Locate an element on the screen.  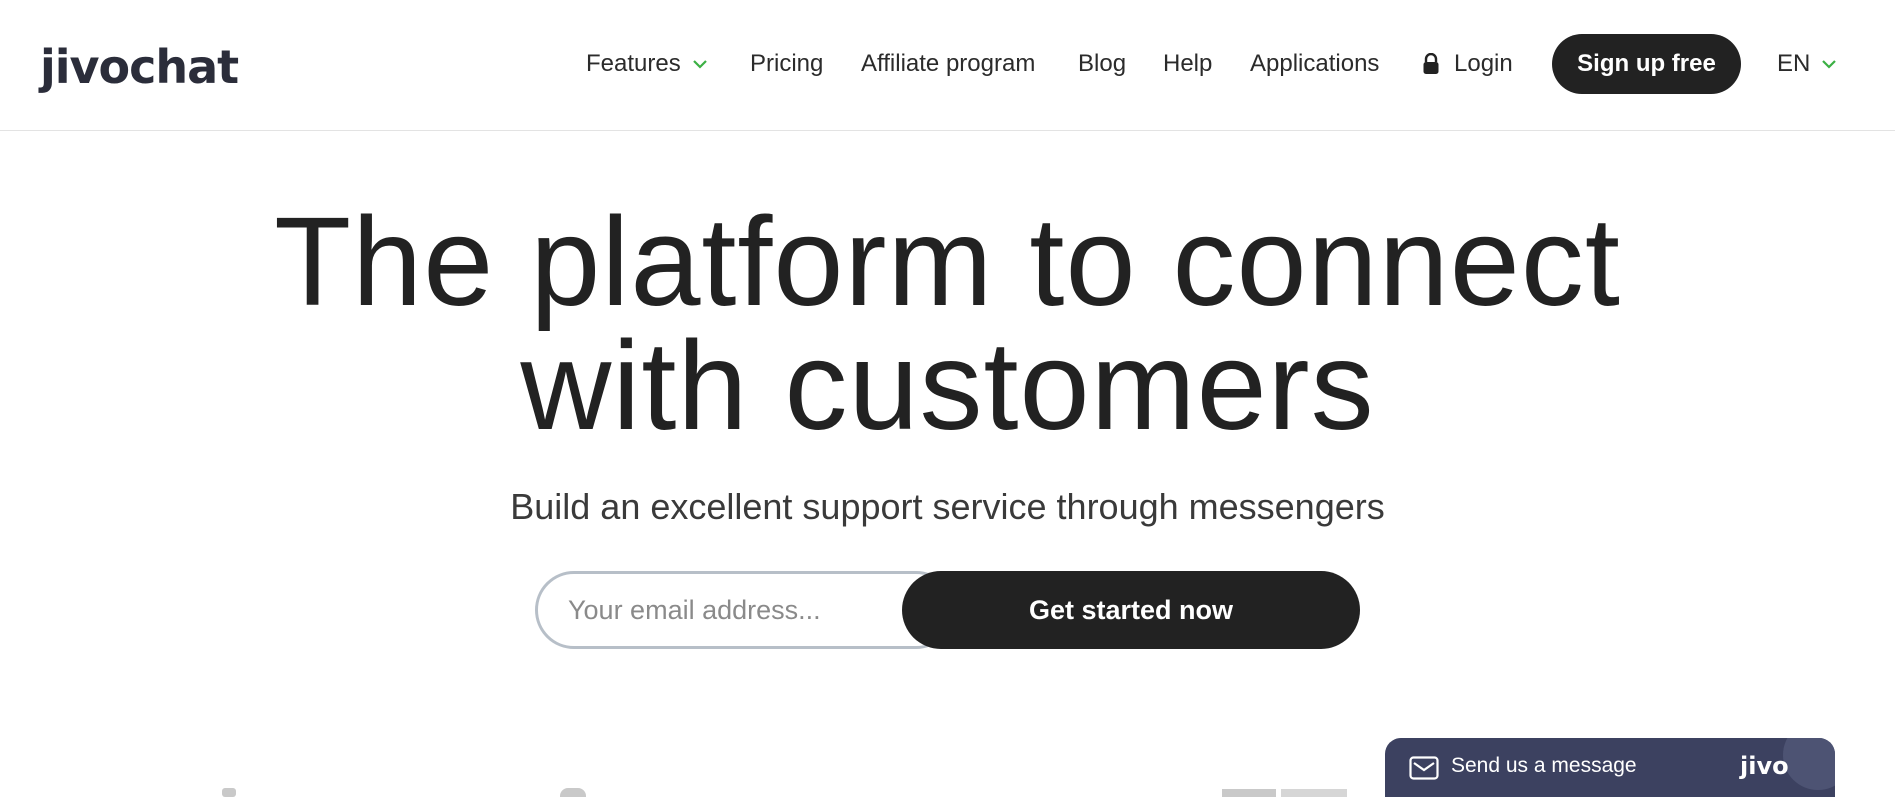
nav-help: Help is located at coordinates (1187, 64).